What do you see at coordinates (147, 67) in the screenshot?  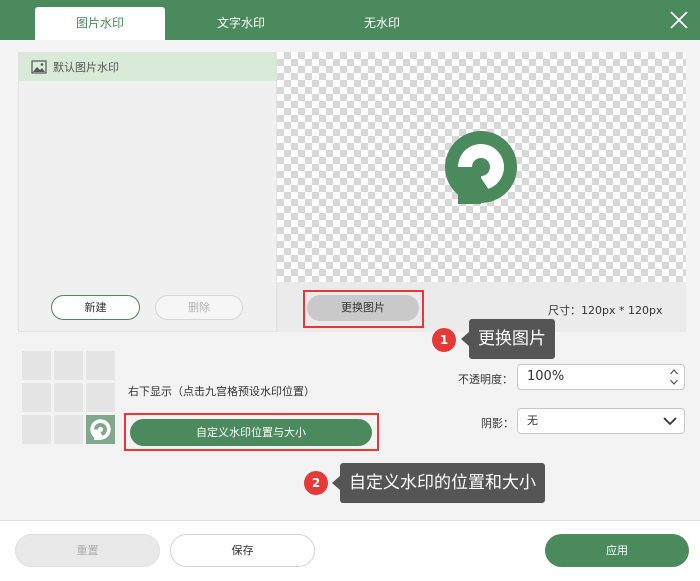 I see `list-item-default: 默认图片水印` at bounding box center [147, 67].